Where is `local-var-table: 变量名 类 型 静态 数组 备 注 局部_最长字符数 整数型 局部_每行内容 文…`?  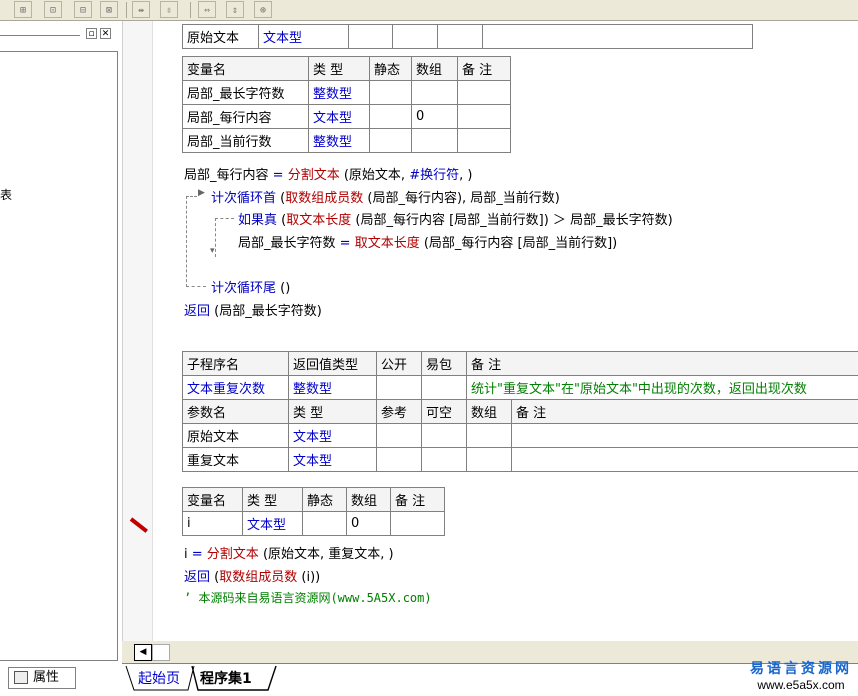
local-var-table: 变量名 类 型 静态 数组 备 注 局部_最长字符数 整数型 局部_每行内容 文… is located at coordinates (346, 104).